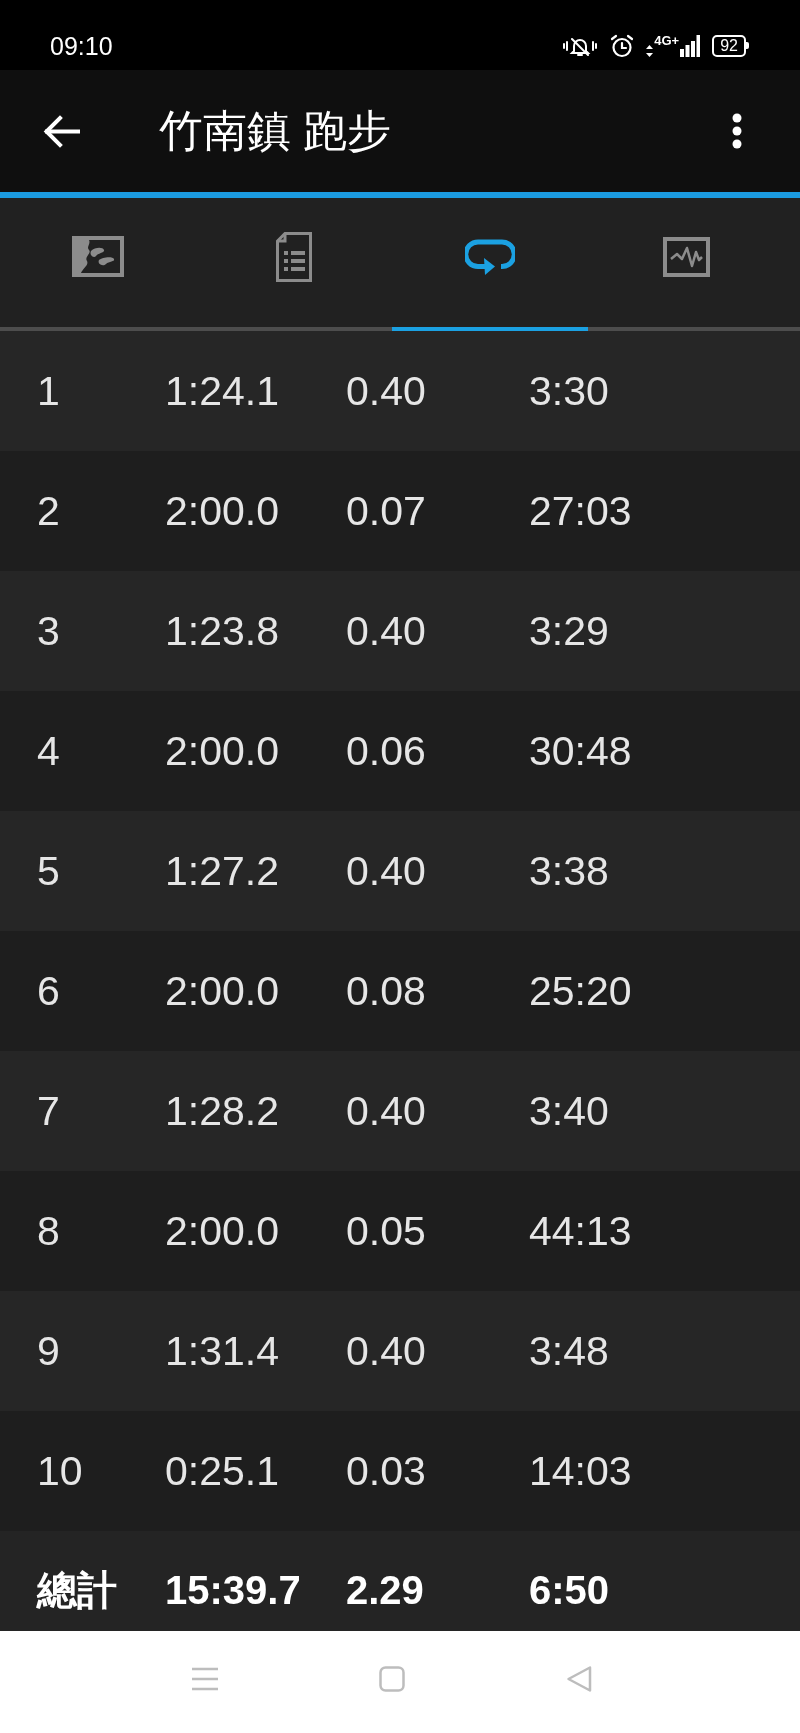 This screenshot has height=1733, width=800. I want to click on lap-pace: 3:30, so click(569, 391).